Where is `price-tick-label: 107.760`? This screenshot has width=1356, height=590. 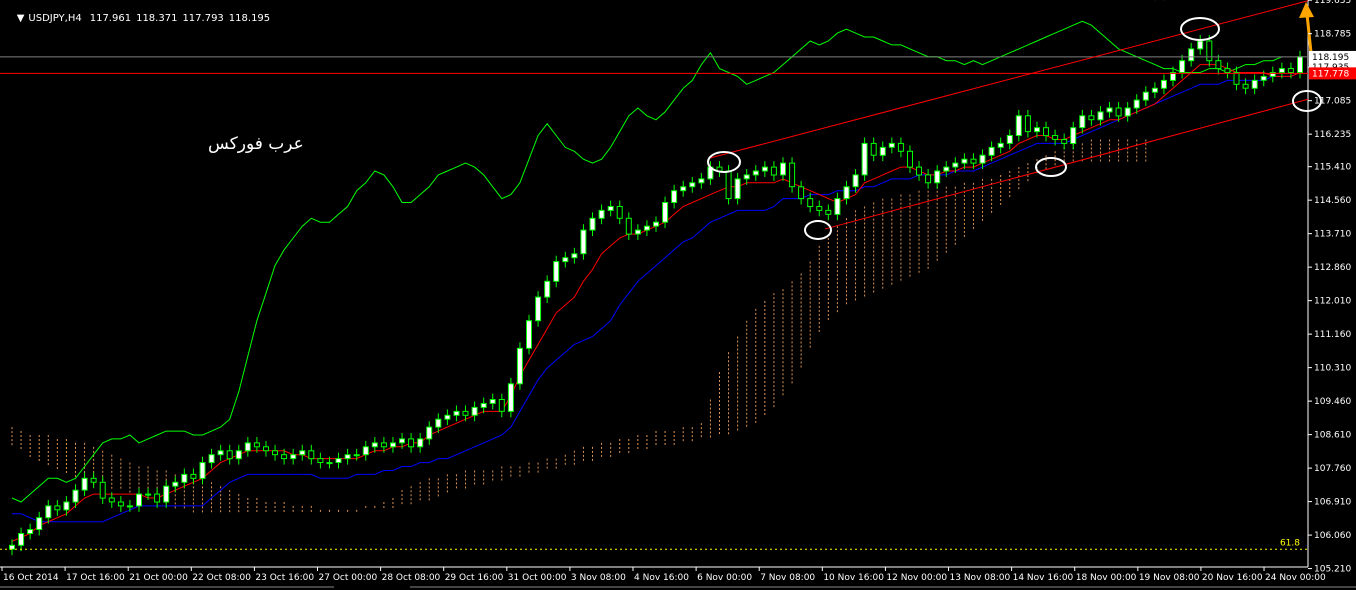
price-tick-label: 107.760 is located at coordinates (1332, 469).